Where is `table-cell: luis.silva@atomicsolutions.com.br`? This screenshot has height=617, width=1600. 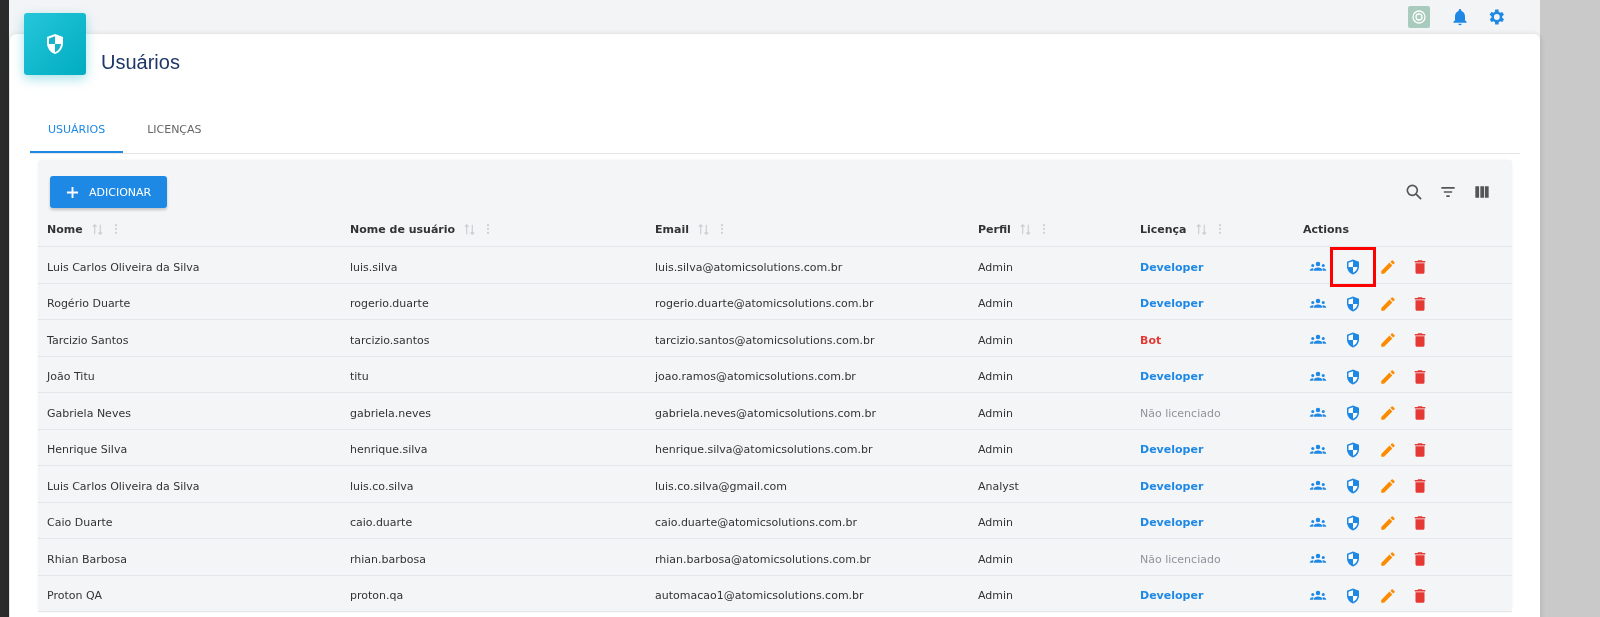 table-cell: luis.silva@atomicsolutions.com.br is located at coordinates (749, 267).